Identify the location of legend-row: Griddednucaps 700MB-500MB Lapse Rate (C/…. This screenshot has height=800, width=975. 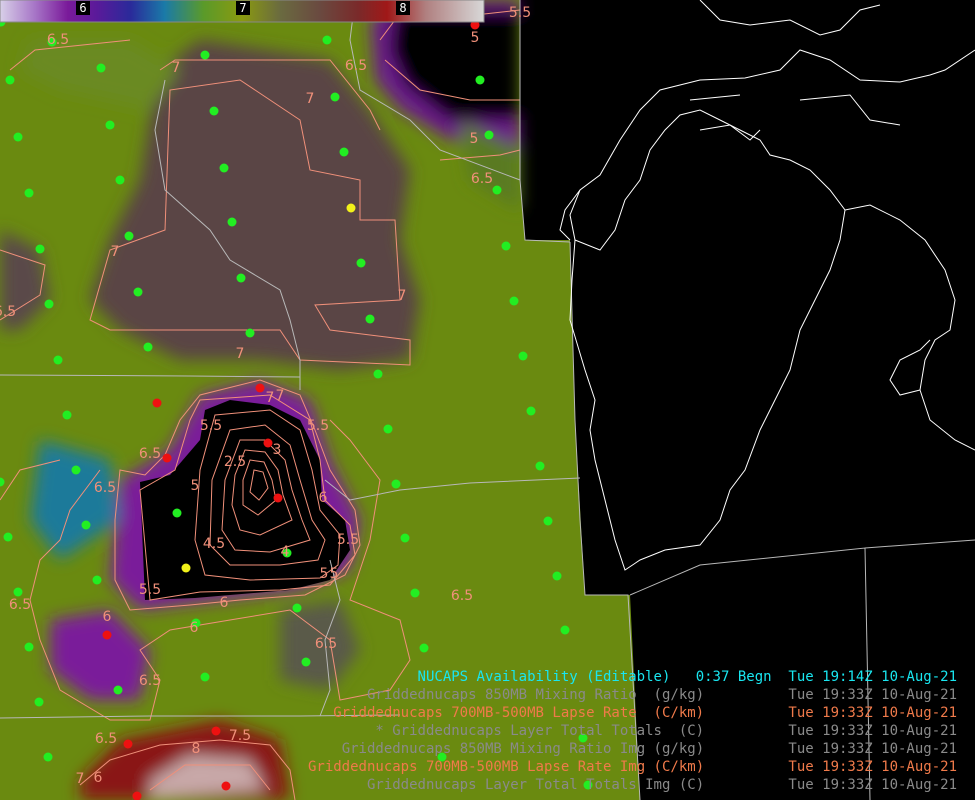
(597, 713).